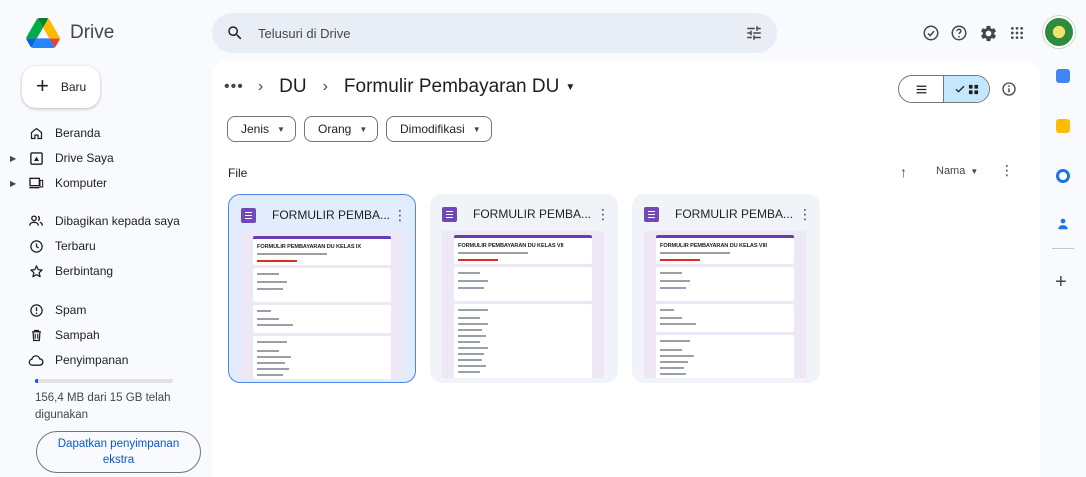 The height and width of the screenshot is (477, 1086). Describe the element at coordinates (81, 183) in the screenshot. I see `sidebar-item-label: Komputer` at that location.